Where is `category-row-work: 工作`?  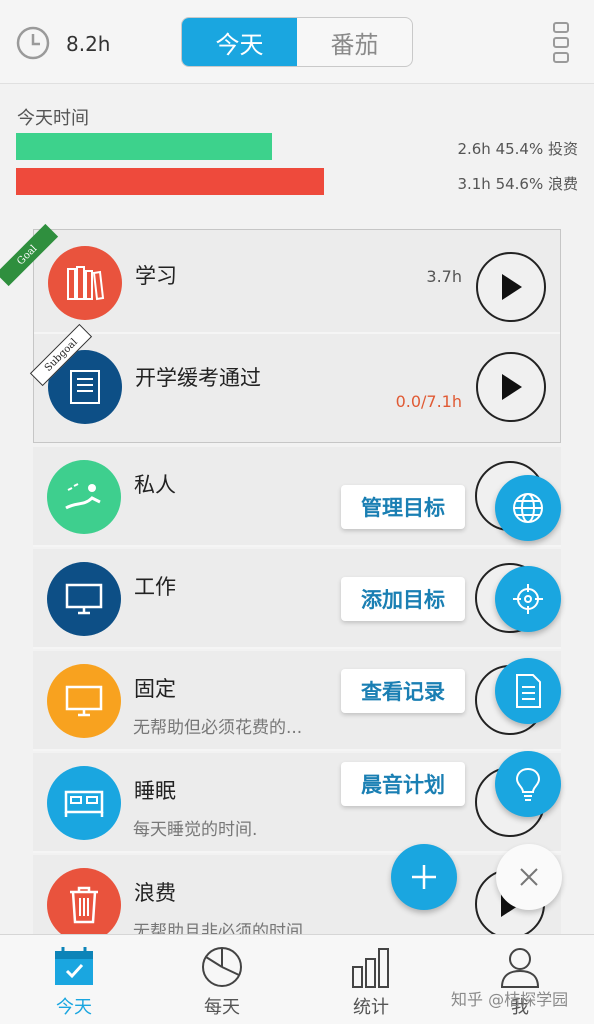 category-row-work: 工作 is located at coordinates (297, 599).